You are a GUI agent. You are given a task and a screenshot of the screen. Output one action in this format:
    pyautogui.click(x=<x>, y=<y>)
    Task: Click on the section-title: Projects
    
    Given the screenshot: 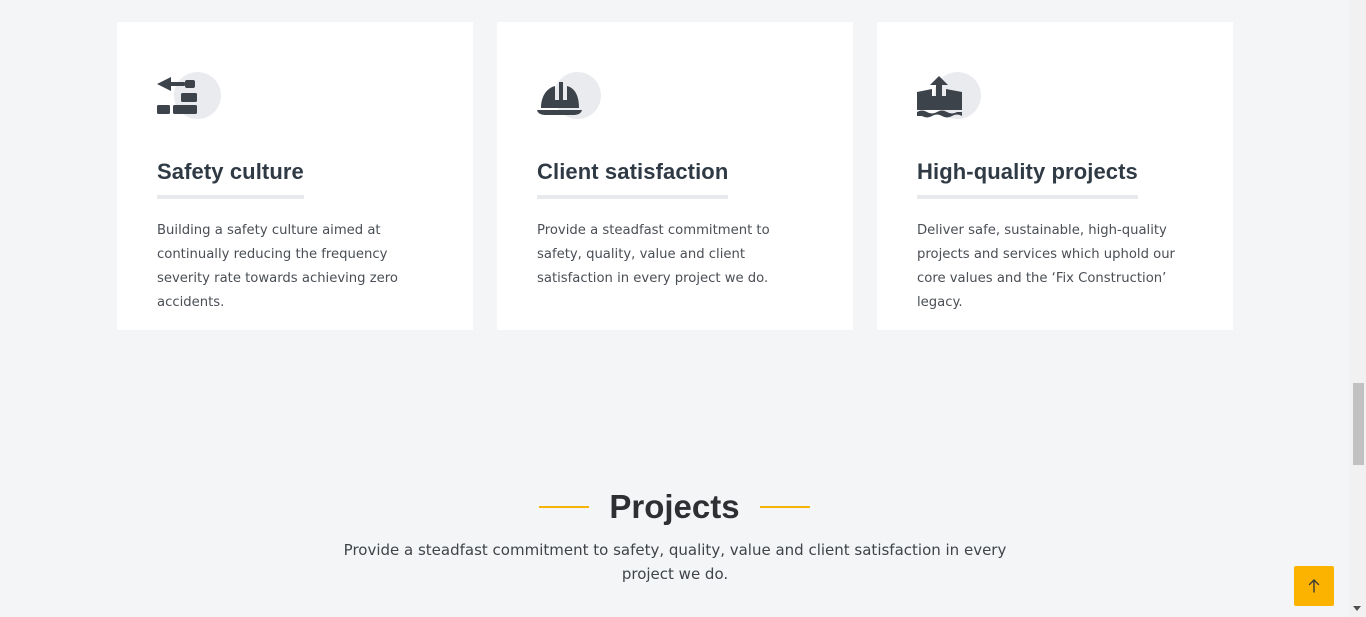 What is the action you would take?
    pyautogui.click(x=674, y=506)
    